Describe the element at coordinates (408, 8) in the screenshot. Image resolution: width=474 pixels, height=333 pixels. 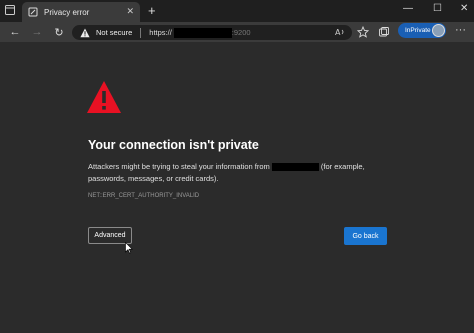
I see `minimize-button: —` at that location.